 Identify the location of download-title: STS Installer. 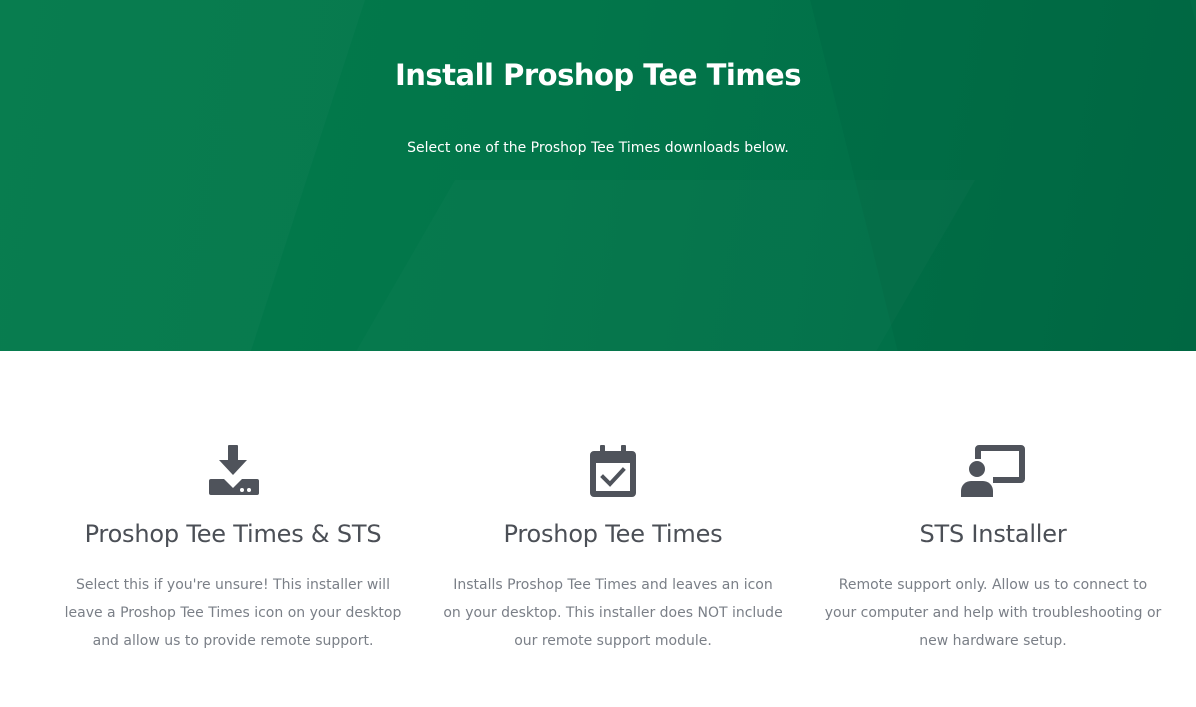
(993, 534).